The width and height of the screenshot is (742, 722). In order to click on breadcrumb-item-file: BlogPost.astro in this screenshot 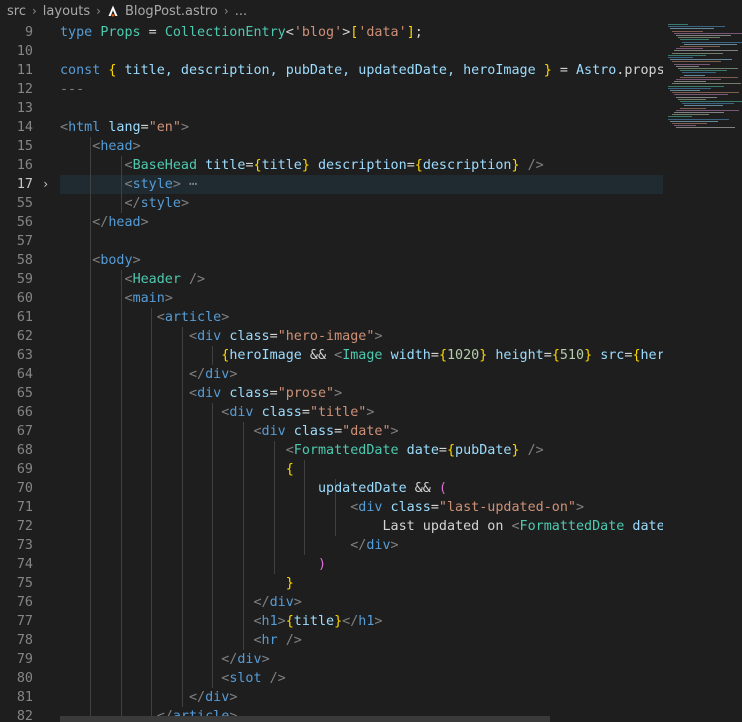, I will do `click(171, 11)`.